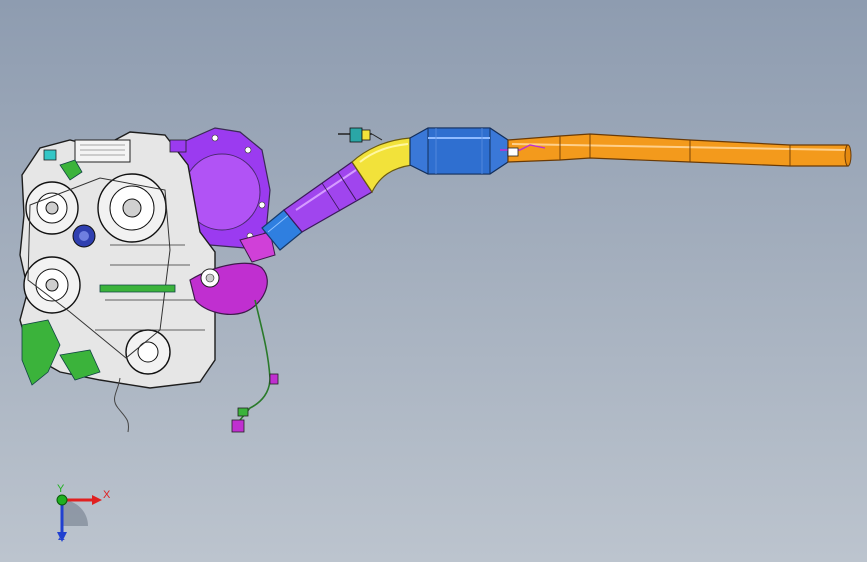  I want to click on z-axis-label: Z, so click(61, 537).